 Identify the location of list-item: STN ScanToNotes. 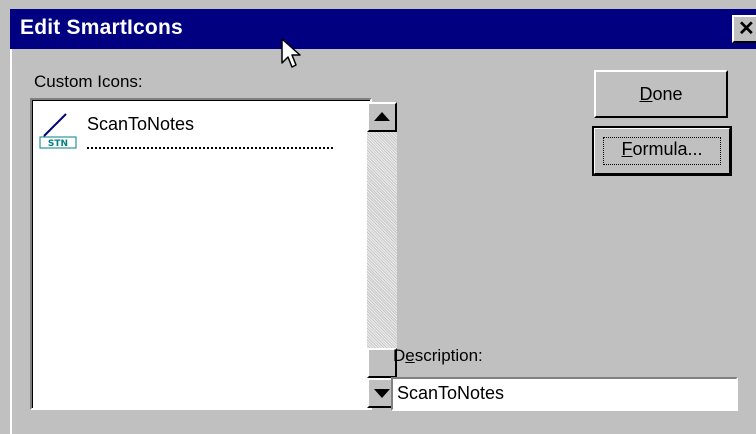
(185, 128).